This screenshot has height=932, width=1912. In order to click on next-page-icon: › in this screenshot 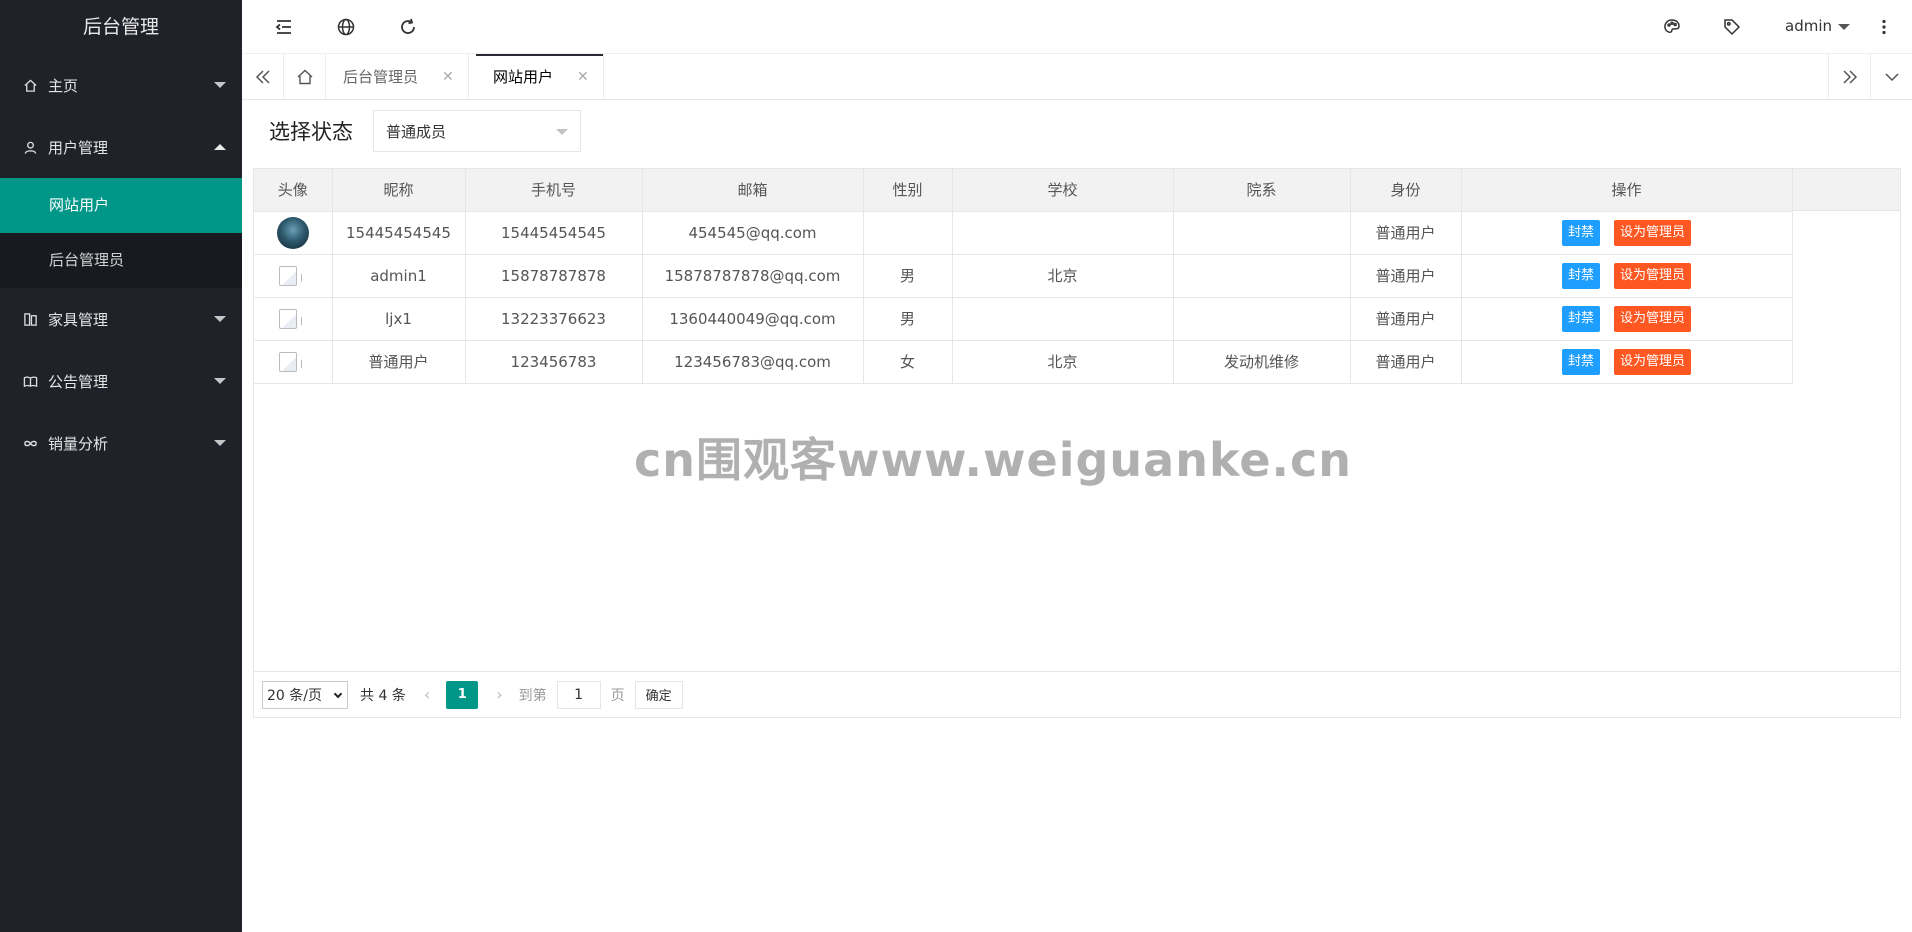, I will do `click(499, 694)`.